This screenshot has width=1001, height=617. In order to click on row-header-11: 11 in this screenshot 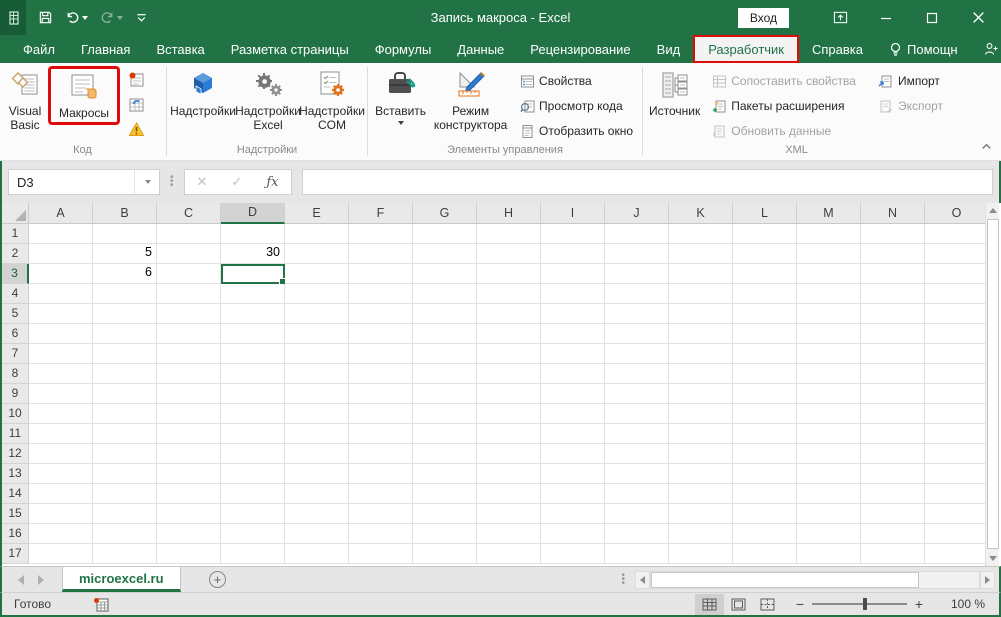, I will do `click(15, 434)`.